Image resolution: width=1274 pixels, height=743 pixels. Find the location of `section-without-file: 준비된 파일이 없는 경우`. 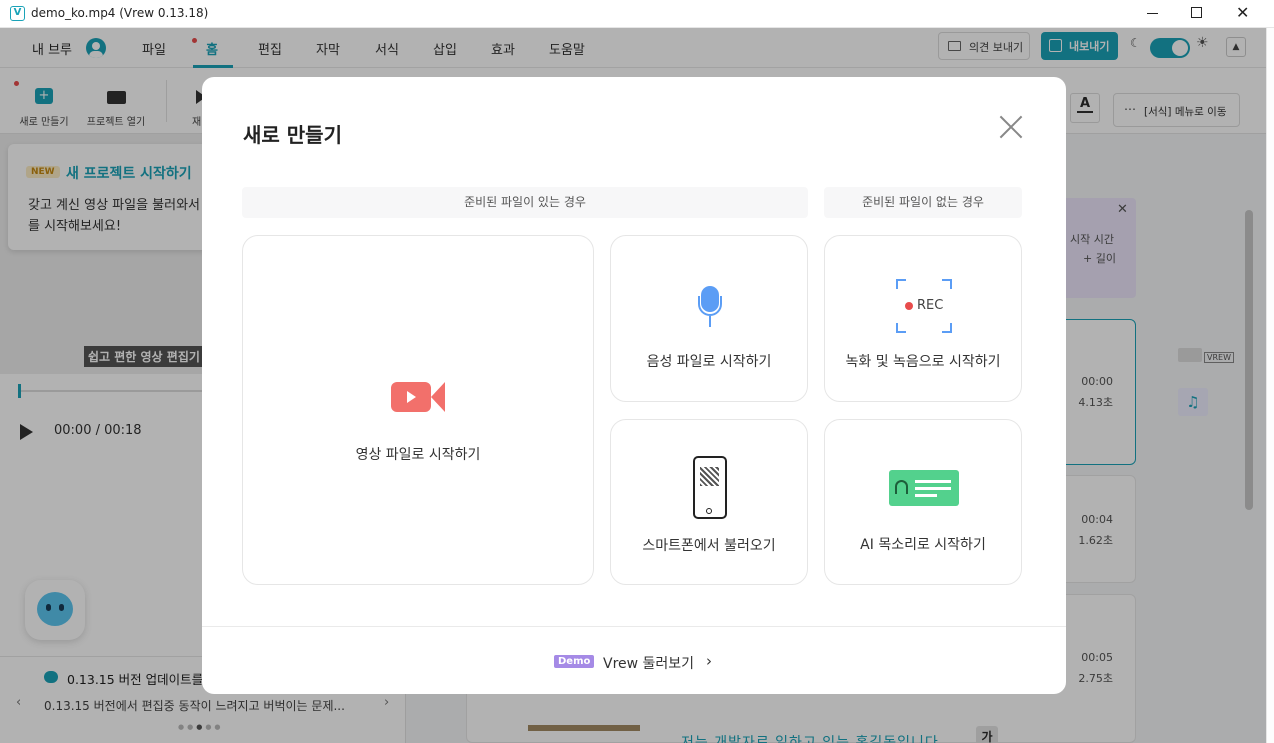

section-without-file: 준비된 파일이 없는 경우 is located at coordinates (923, 202).